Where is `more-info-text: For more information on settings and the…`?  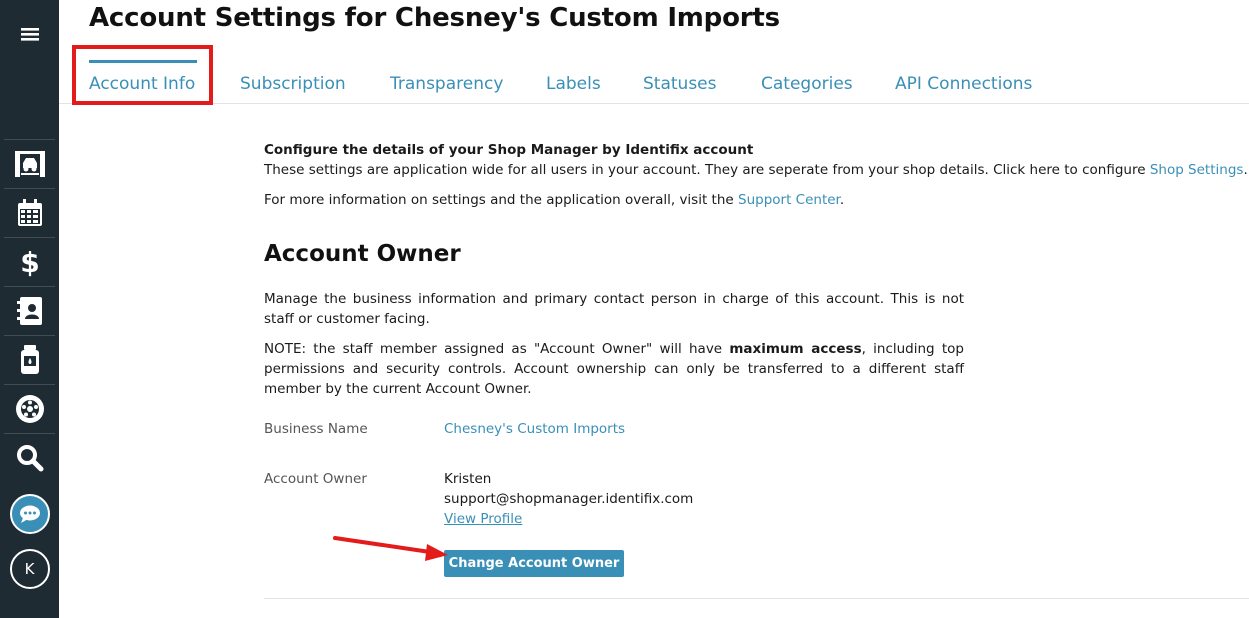 more-info-text: For more information on settings and the… is located at coordinates (554, 200).